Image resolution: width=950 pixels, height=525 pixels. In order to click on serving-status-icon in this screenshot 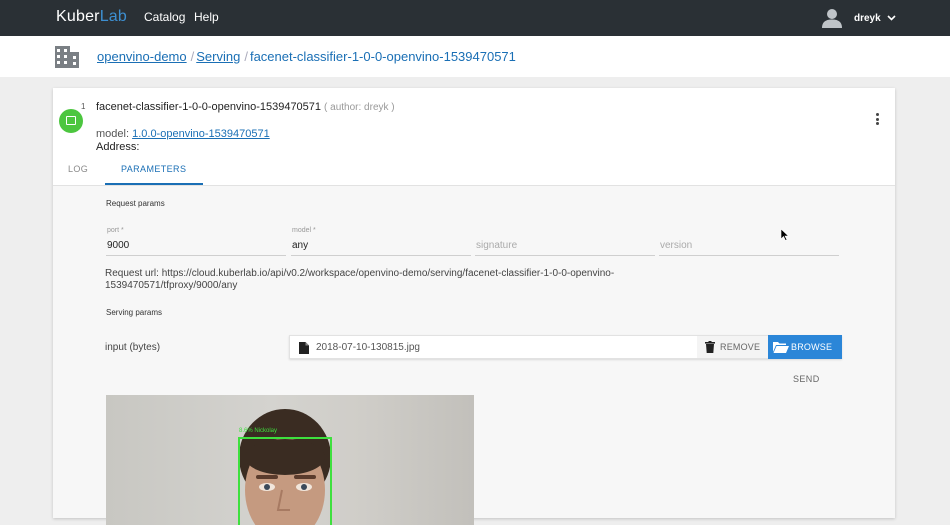, I will do `click(71, 121)`.